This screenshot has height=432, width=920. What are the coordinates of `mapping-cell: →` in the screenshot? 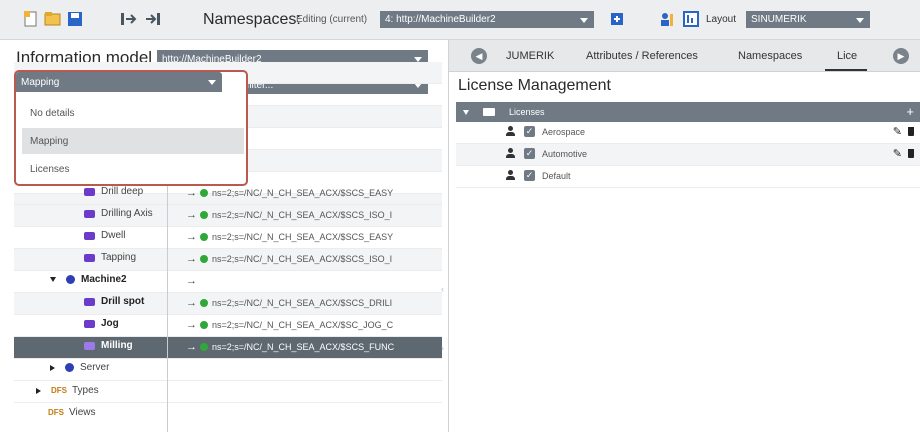 It's located at (312, 281).